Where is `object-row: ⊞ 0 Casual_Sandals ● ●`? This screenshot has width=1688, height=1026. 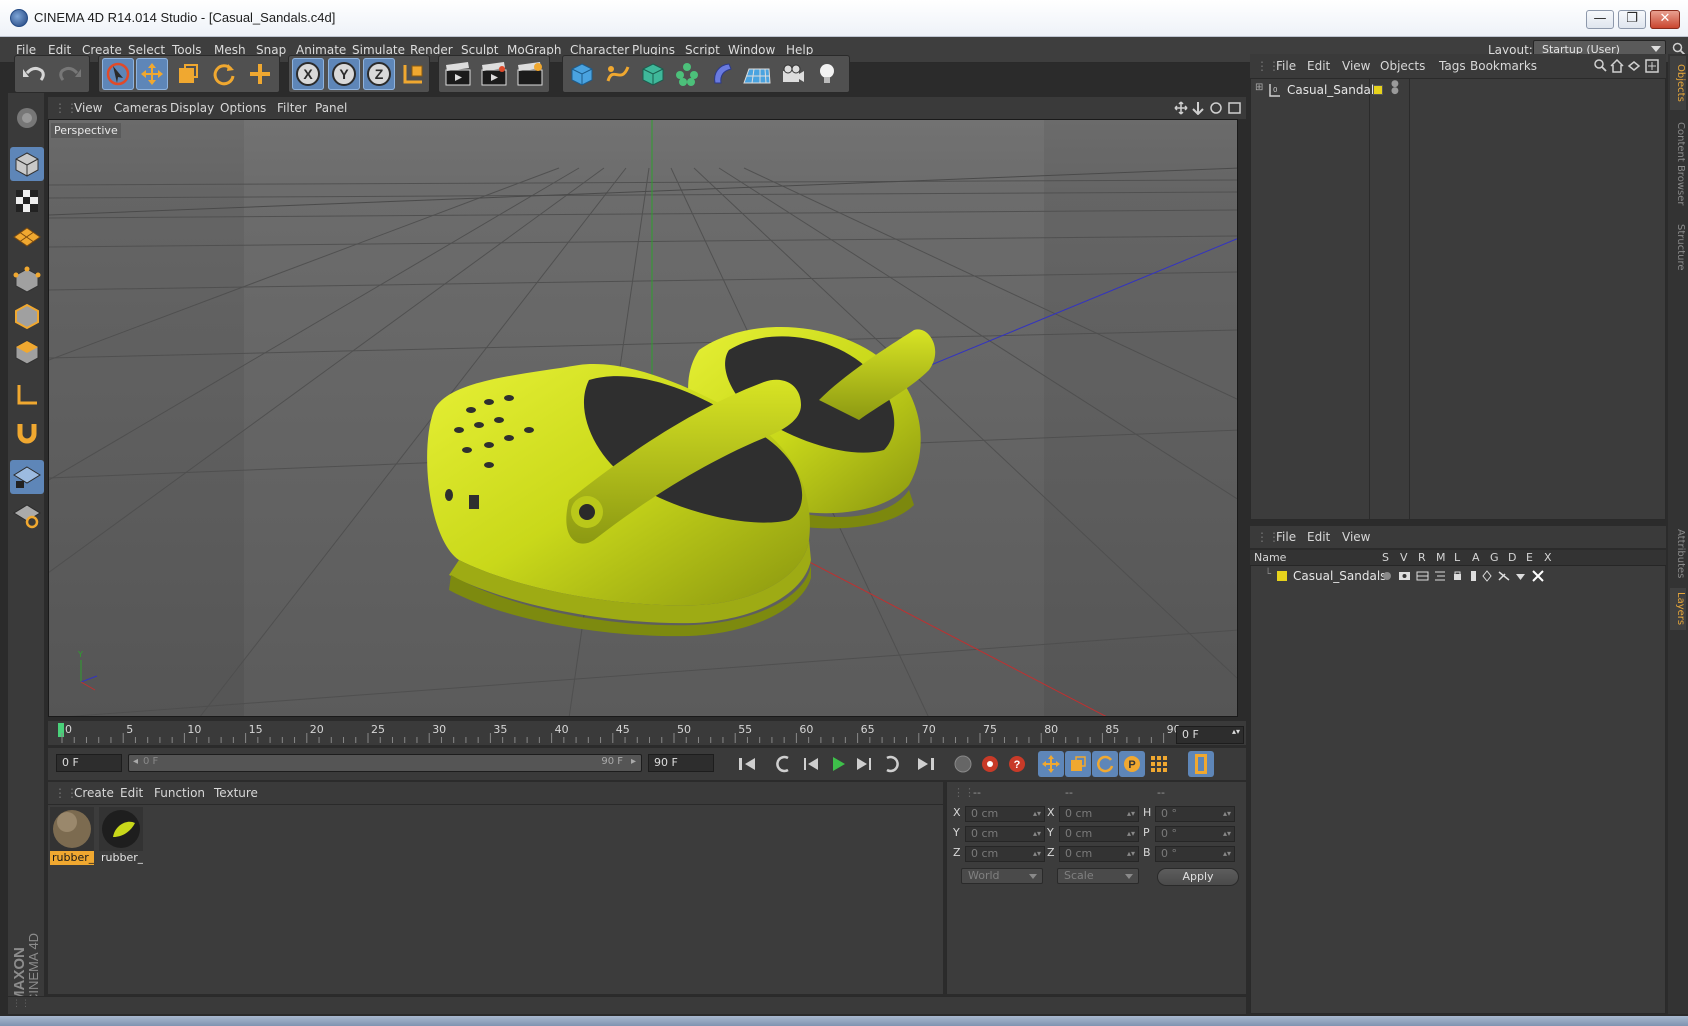 object-row: ⊞ 0 Casual_Sandals ● ● is located at coordinates (1458, 89).